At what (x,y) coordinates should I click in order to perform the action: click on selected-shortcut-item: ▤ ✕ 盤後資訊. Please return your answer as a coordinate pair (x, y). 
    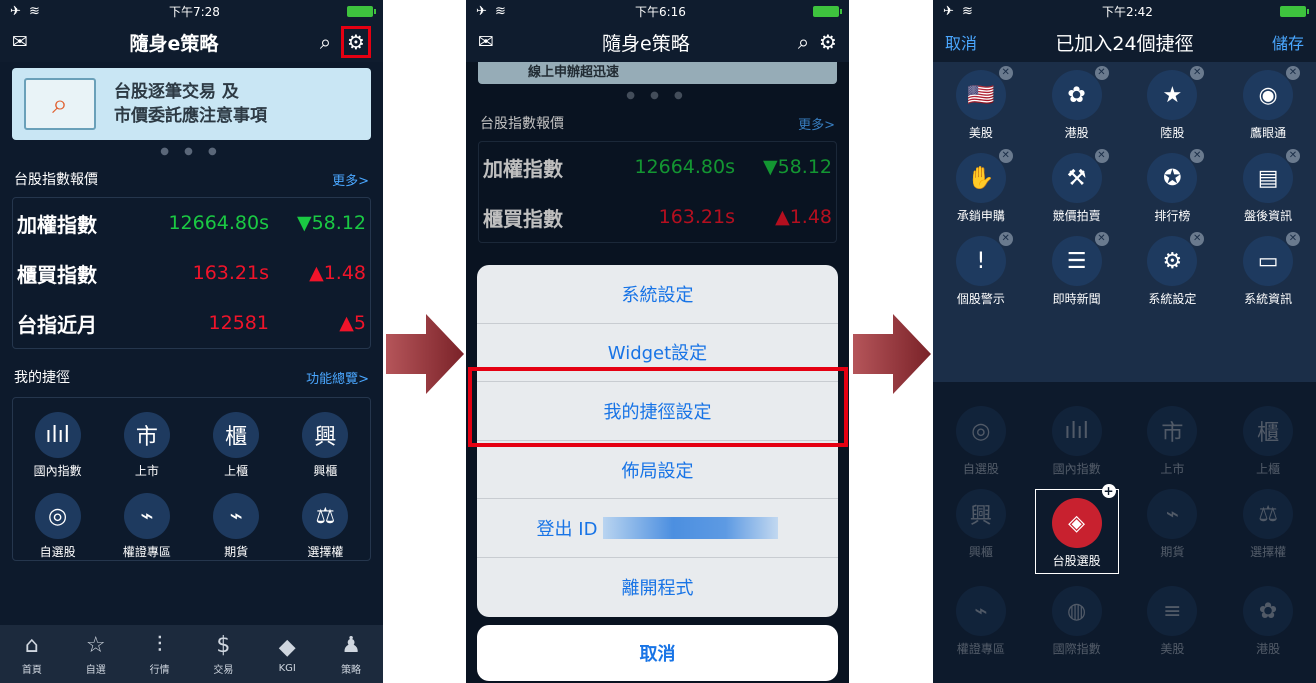
    Looking at the image, I should click on (1268, 186).